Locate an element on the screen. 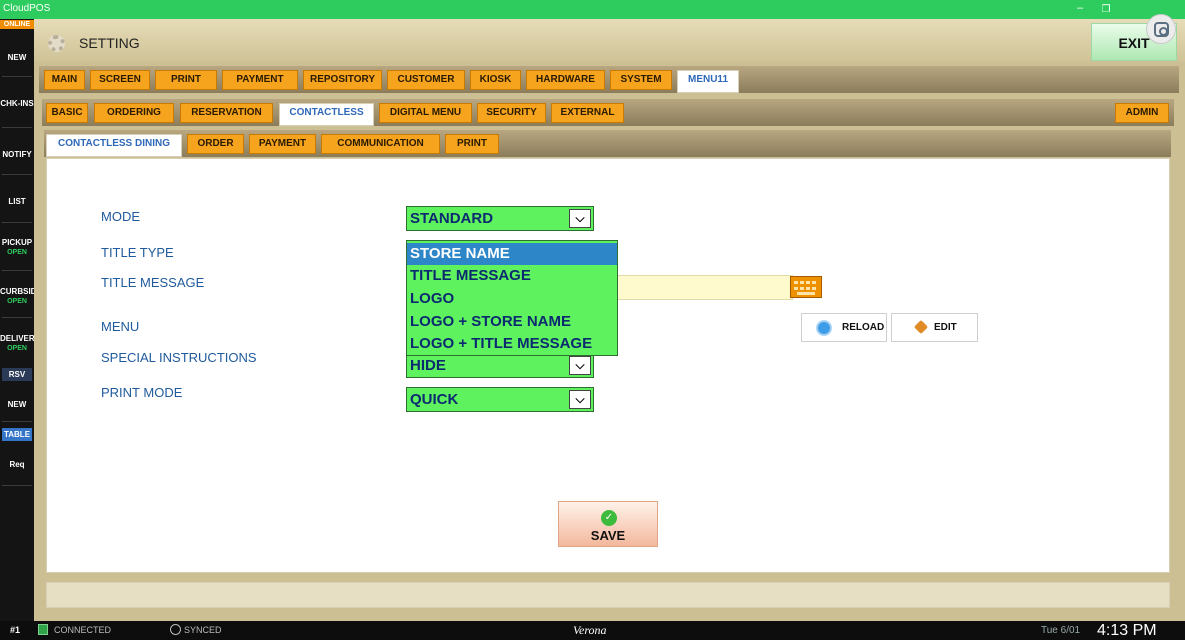 This screenshot has width=1185, height=640. mode-label: MODE is located at coordinates (120, 216).